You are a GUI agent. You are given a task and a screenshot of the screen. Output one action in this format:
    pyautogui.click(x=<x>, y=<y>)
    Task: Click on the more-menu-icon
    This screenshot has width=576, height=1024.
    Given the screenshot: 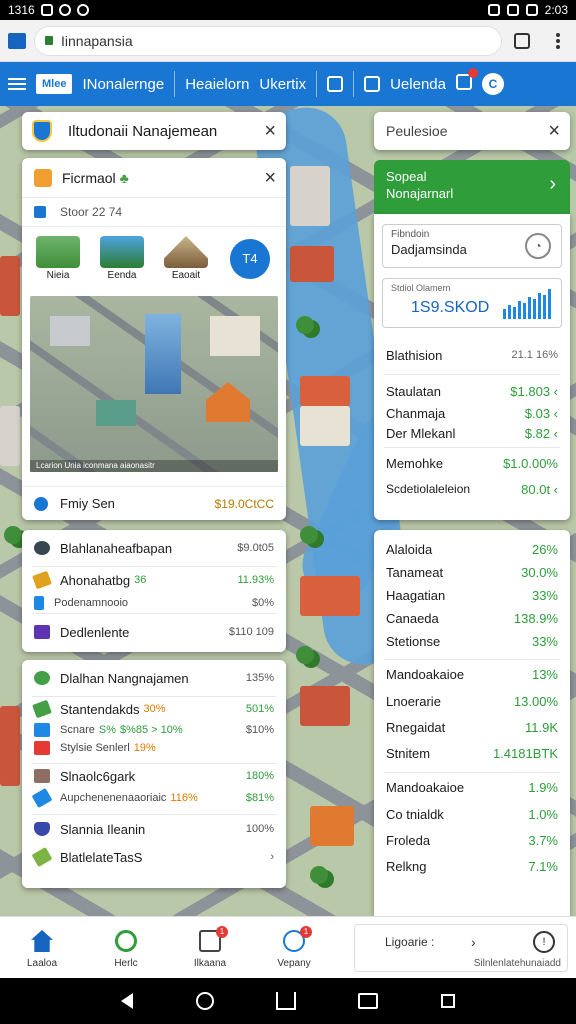 What is the action you would take?
    pyautogui.click(x=558, y=40)
    